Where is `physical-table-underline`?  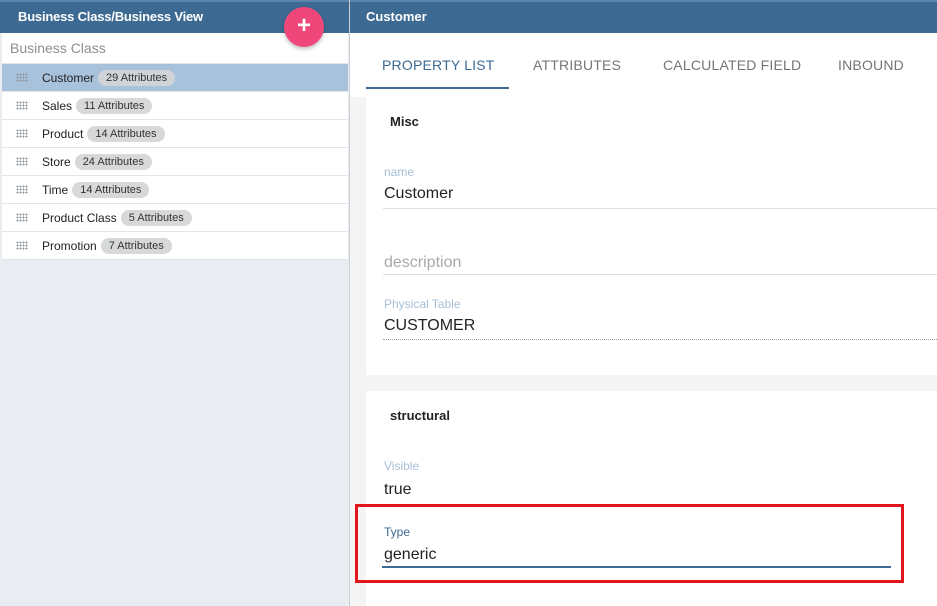
physical-table-underline is located at coordinates (660, 339).